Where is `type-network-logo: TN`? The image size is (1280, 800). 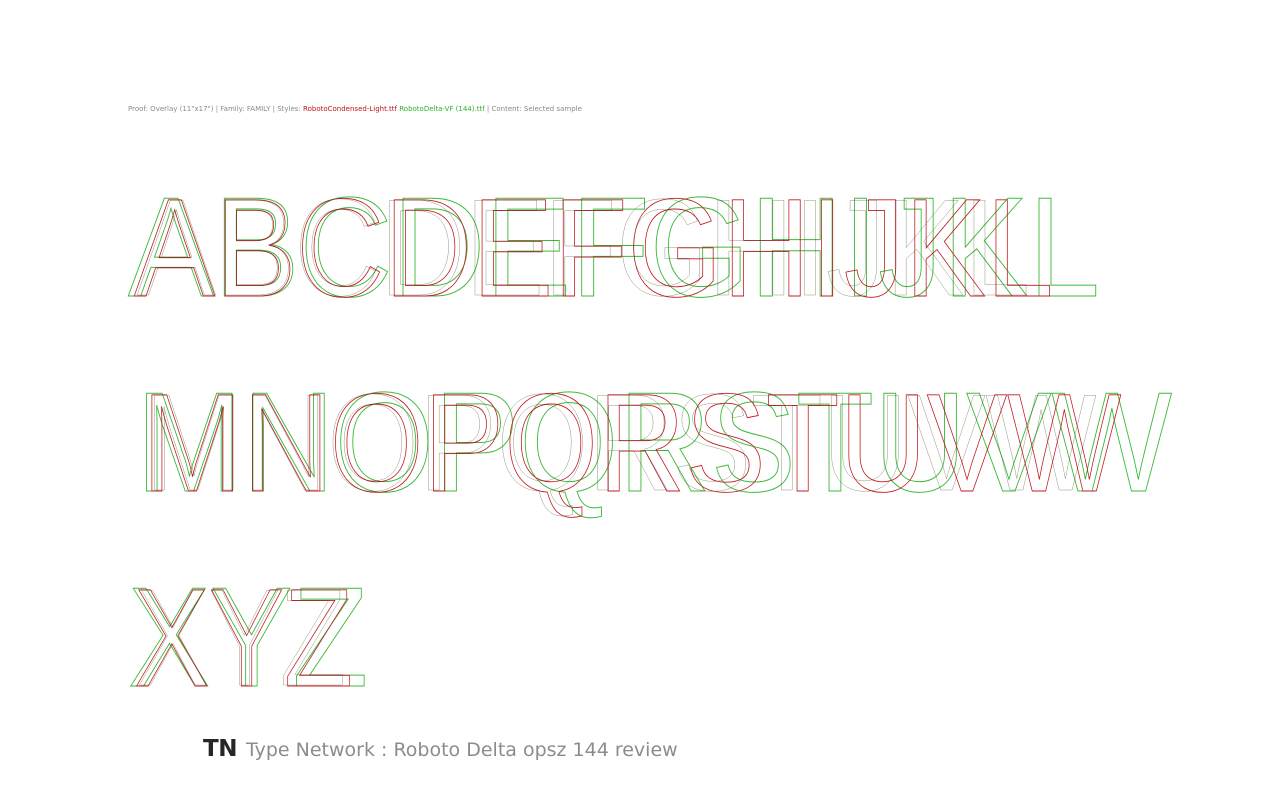 type-network-logo: TN is located at coordinates (220, 749).